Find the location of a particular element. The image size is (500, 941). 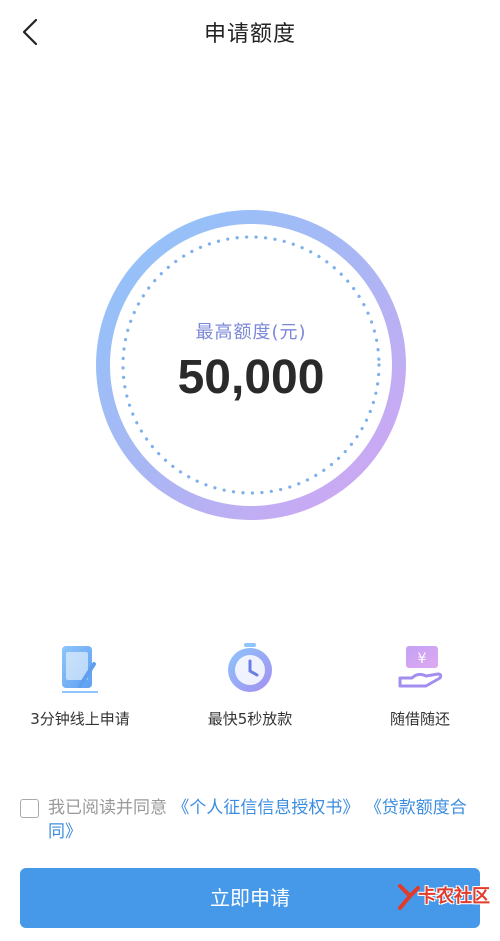

limit-value: 50,000 is located at coordinates (251, 377).